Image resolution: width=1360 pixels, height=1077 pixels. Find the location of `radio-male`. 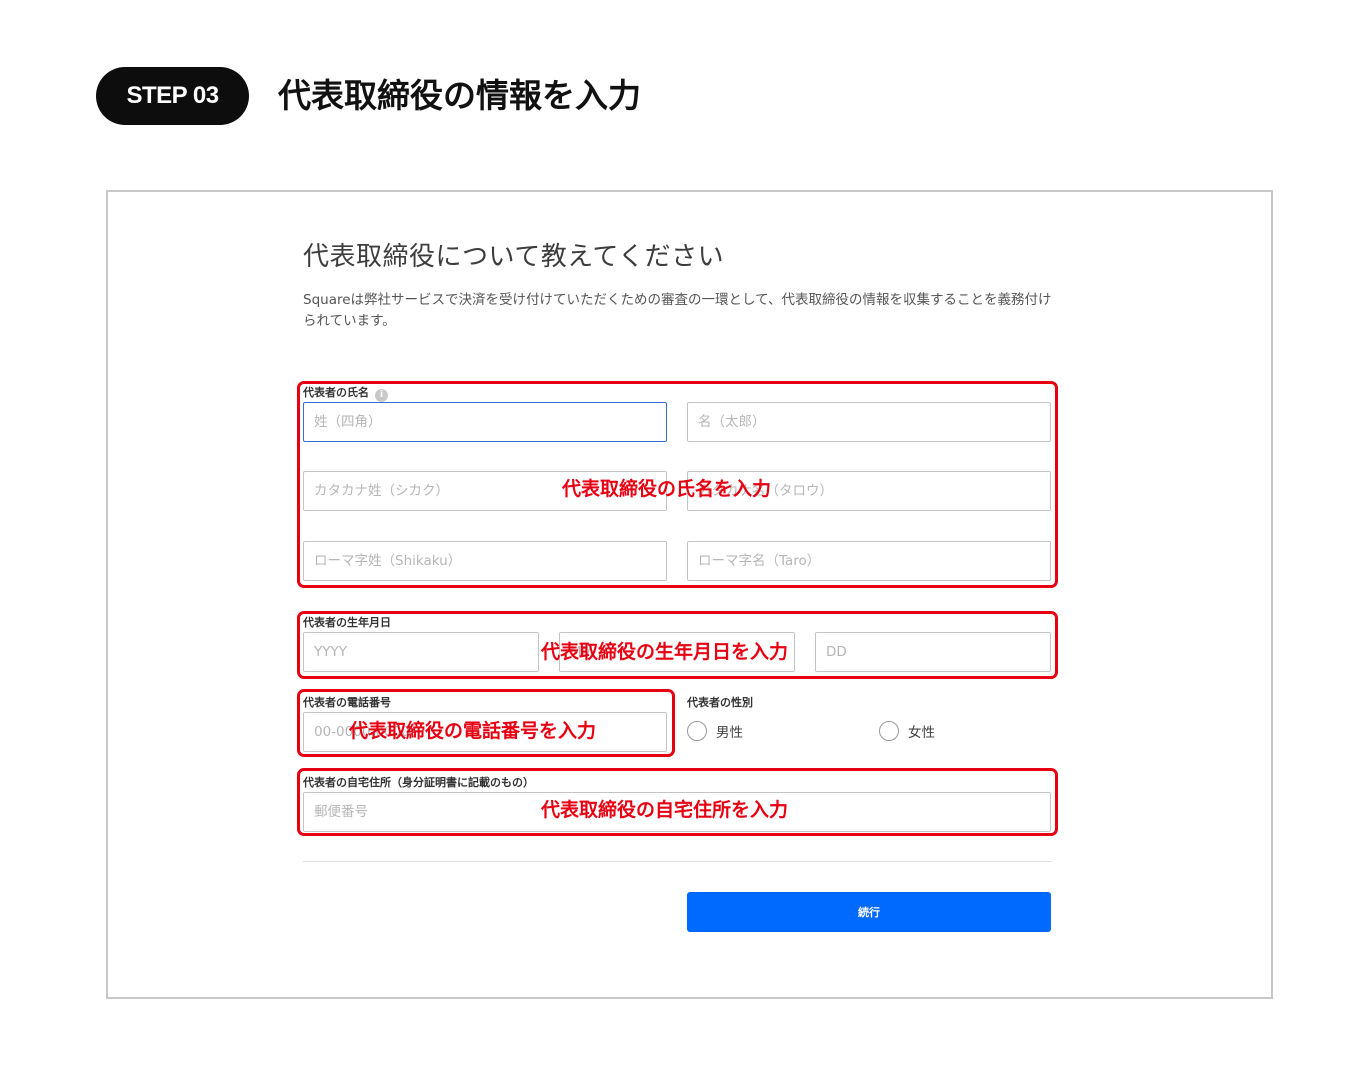

radio-male is located at coordinates (697, 731).